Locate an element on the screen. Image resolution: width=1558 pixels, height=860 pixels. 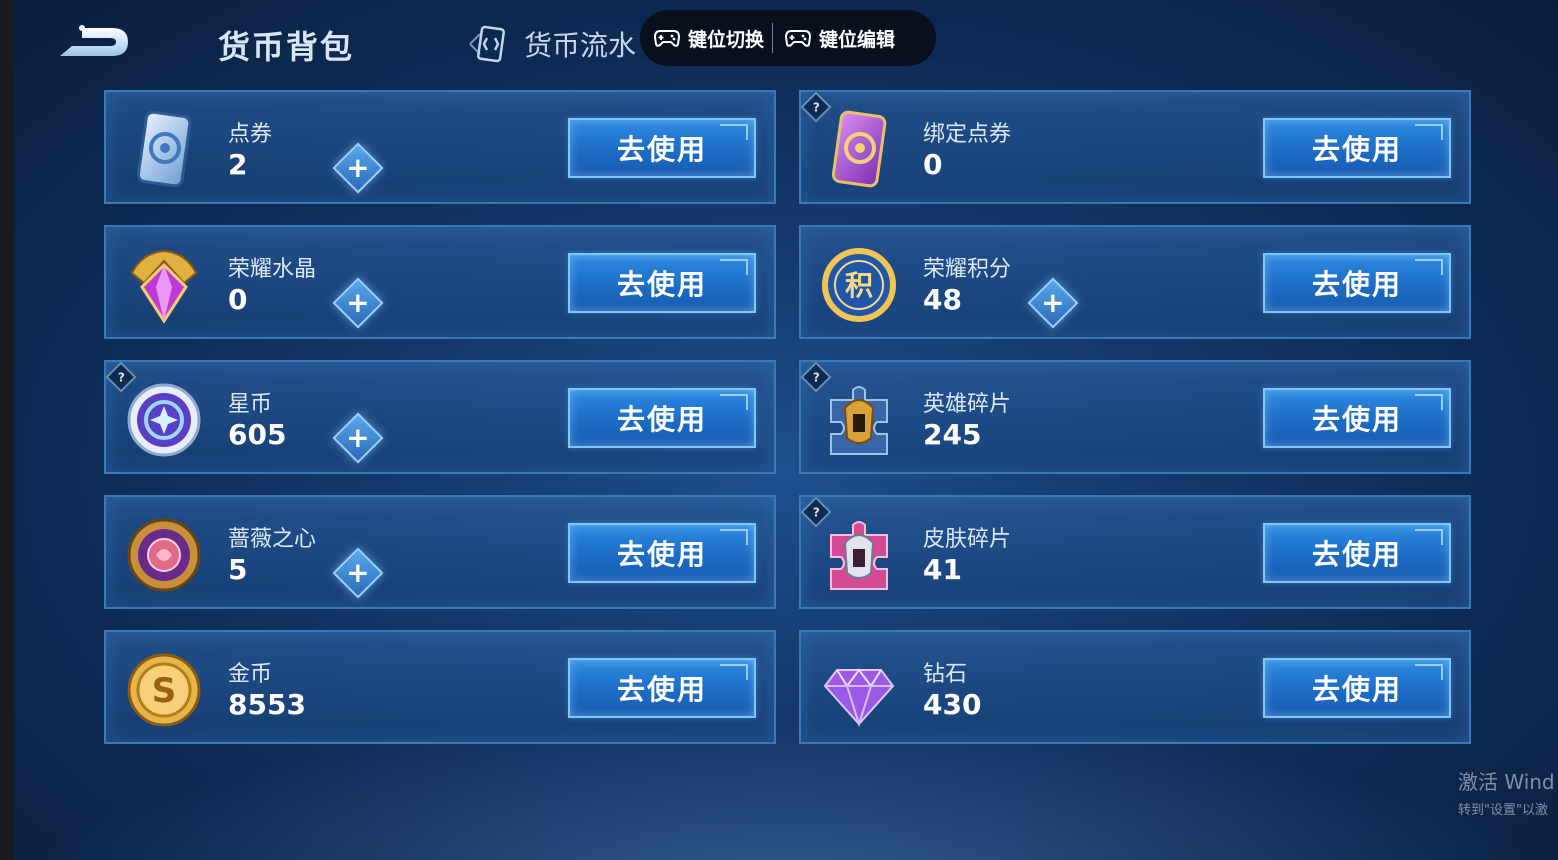
currency-name: 绑定点券 is located at coordinates (967, 134).